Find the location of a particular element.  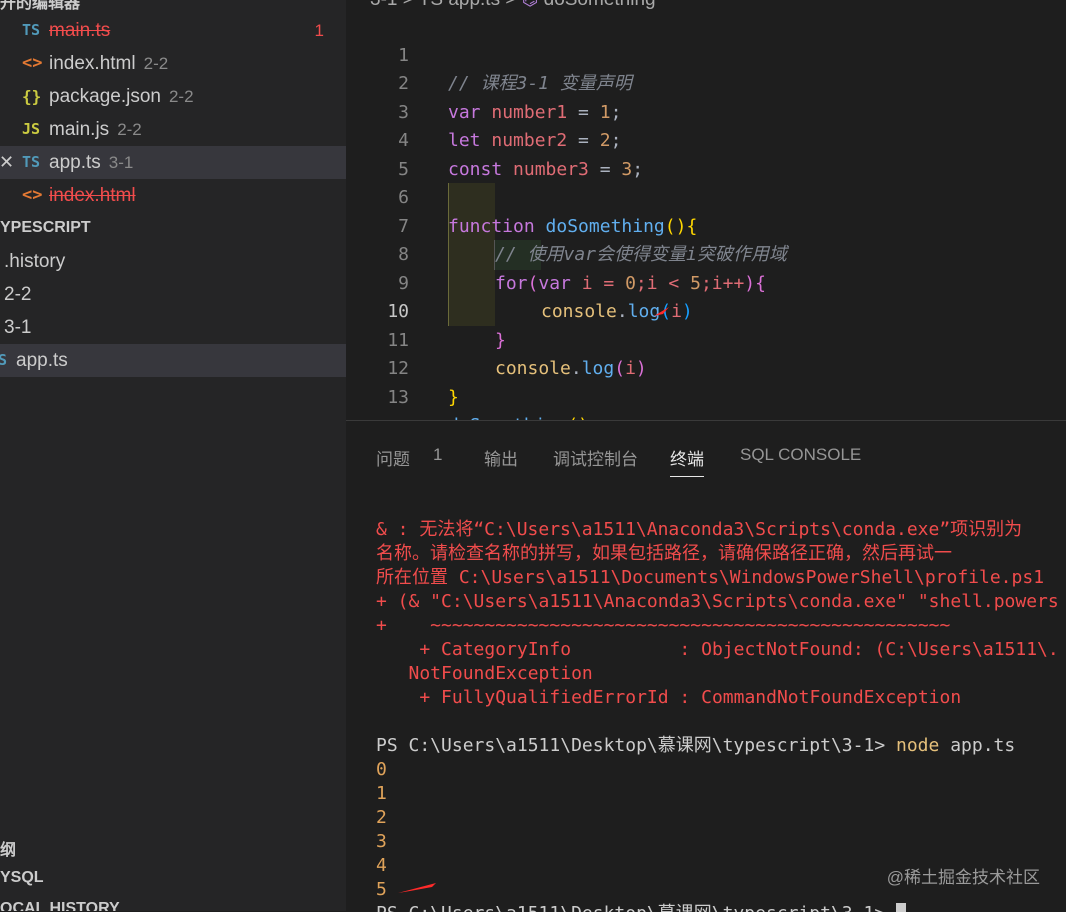

problems-count-badge: 1 is located at coordinates (438, 454).